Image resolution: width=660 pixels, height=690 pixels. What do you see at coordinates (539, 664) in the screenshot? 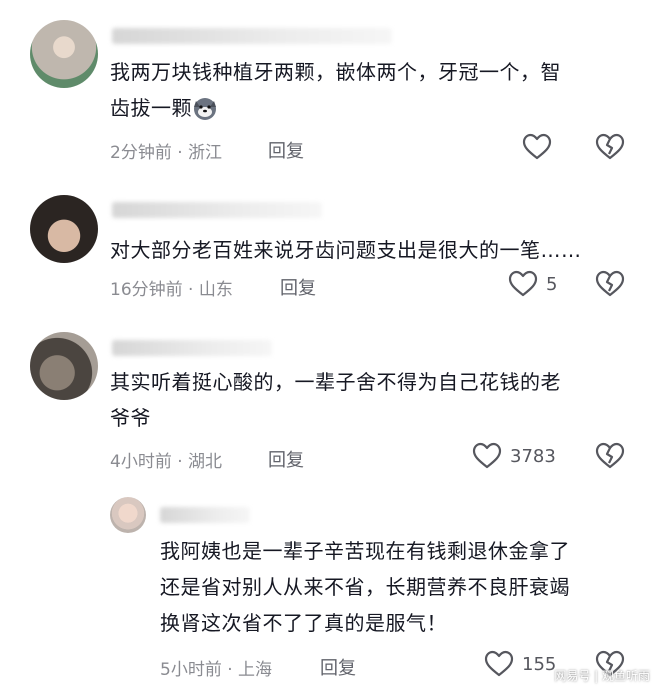
I see `like-count: 155` at bounding box center [539, 664].